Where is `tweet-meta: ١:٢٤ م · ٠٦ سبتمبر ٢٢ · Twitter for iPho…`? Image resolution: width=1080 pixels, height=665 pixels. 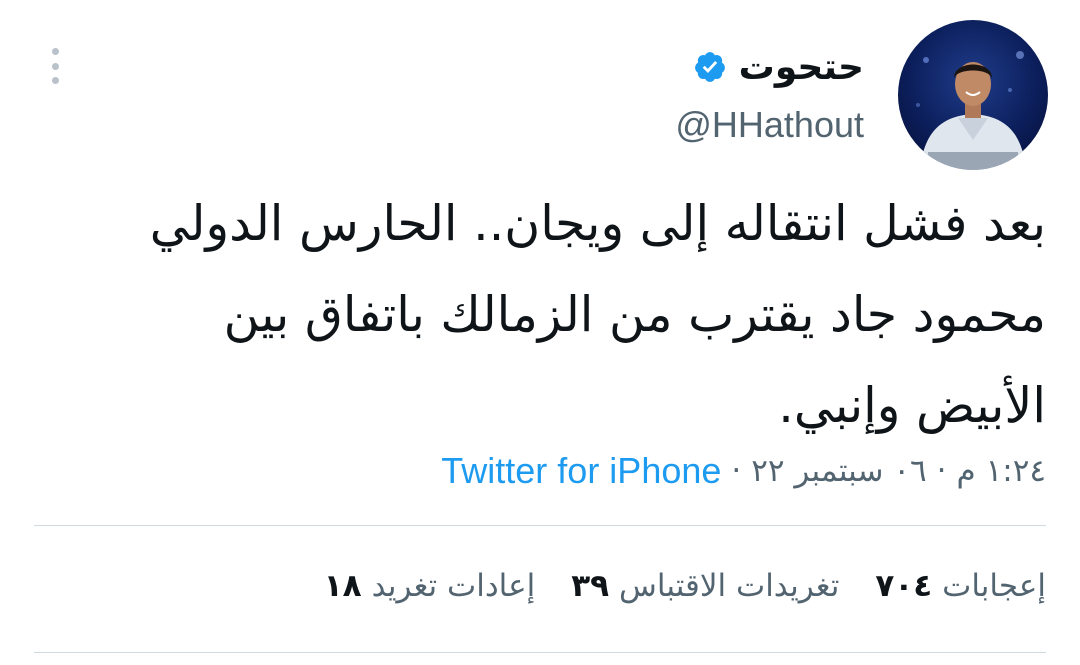
tweet-meta: ١:٢٤ م · ٠٦ سبتمبر ٢٢ · Twitter for iPho… is located at coordinates (743, 471).